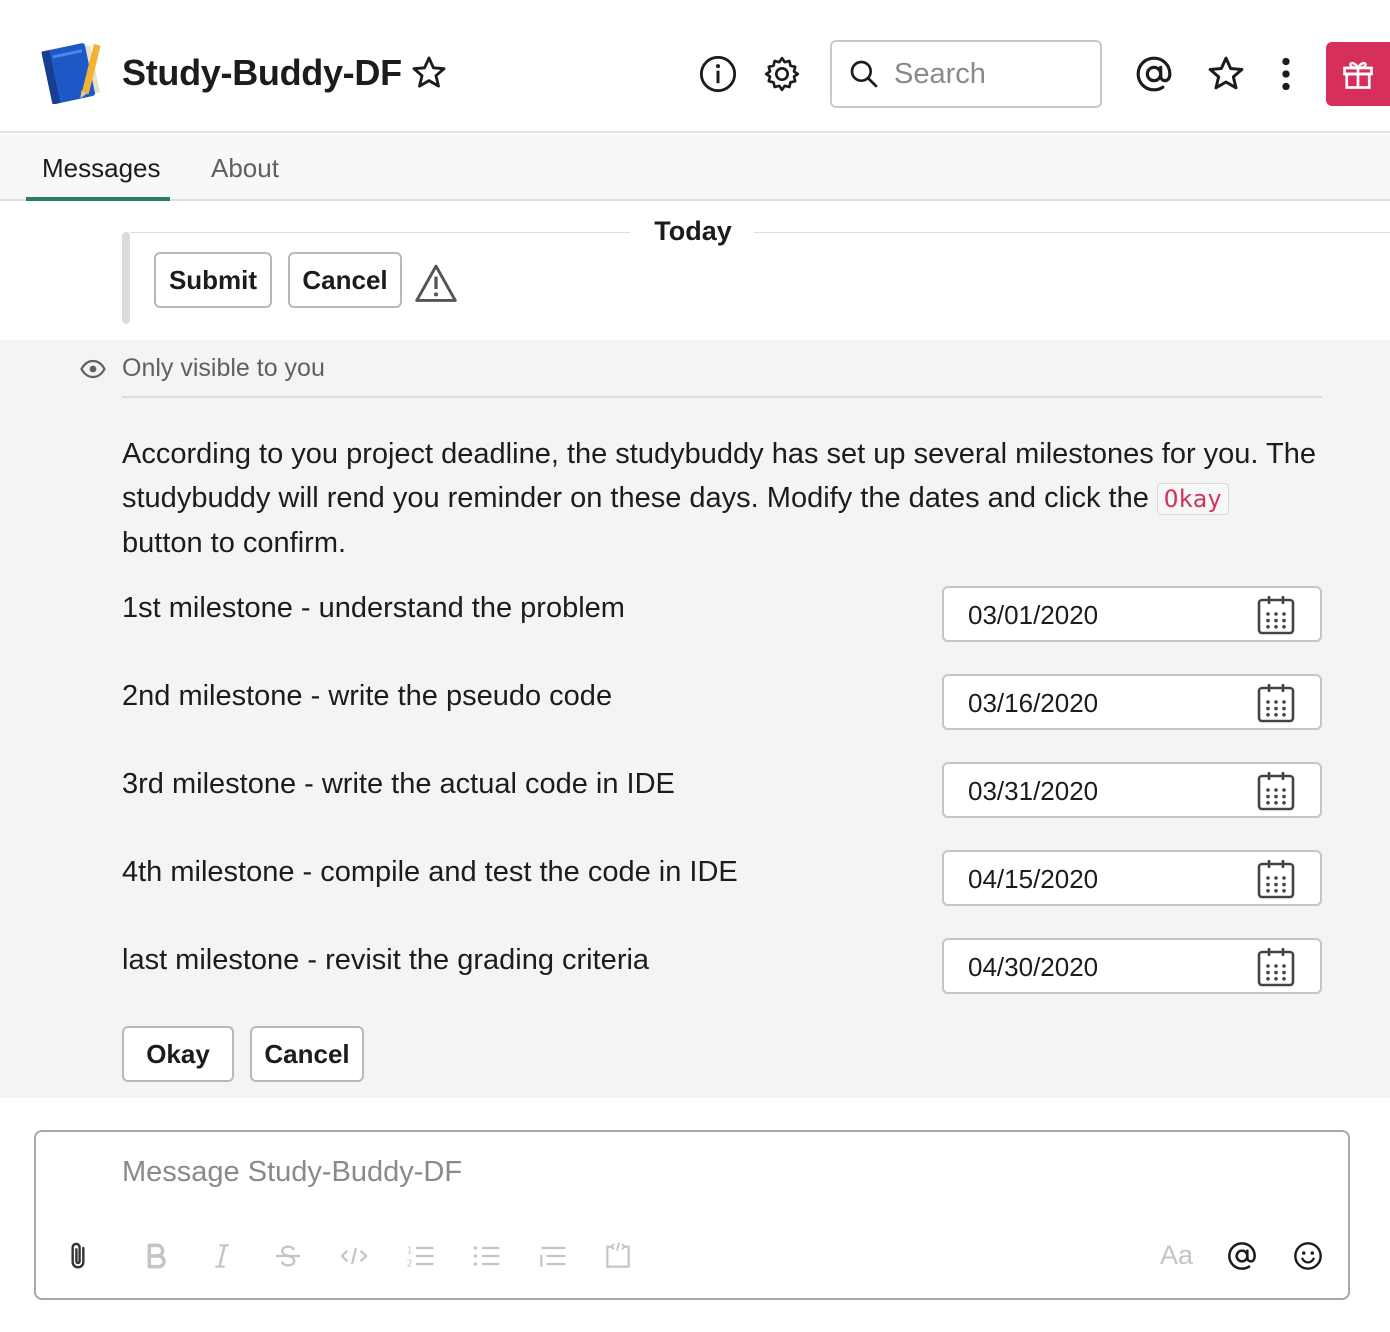 This screenshot has width=1390, height=1332. I want to click on warning-icon, so click(436, 283).